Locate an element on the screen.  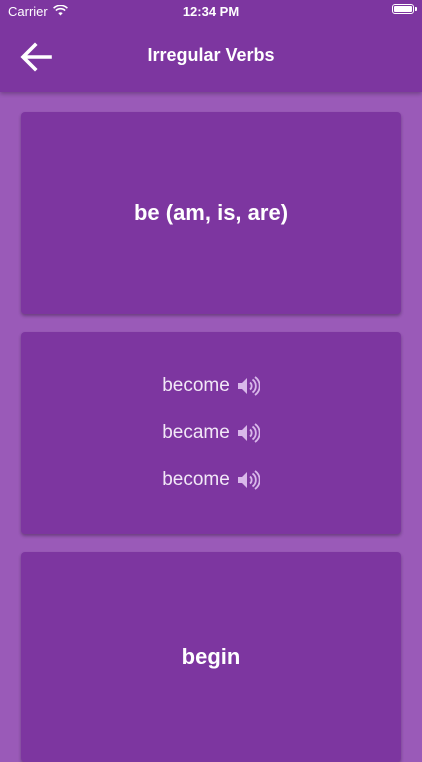
battery-icon is located at coordinates (404, 9).